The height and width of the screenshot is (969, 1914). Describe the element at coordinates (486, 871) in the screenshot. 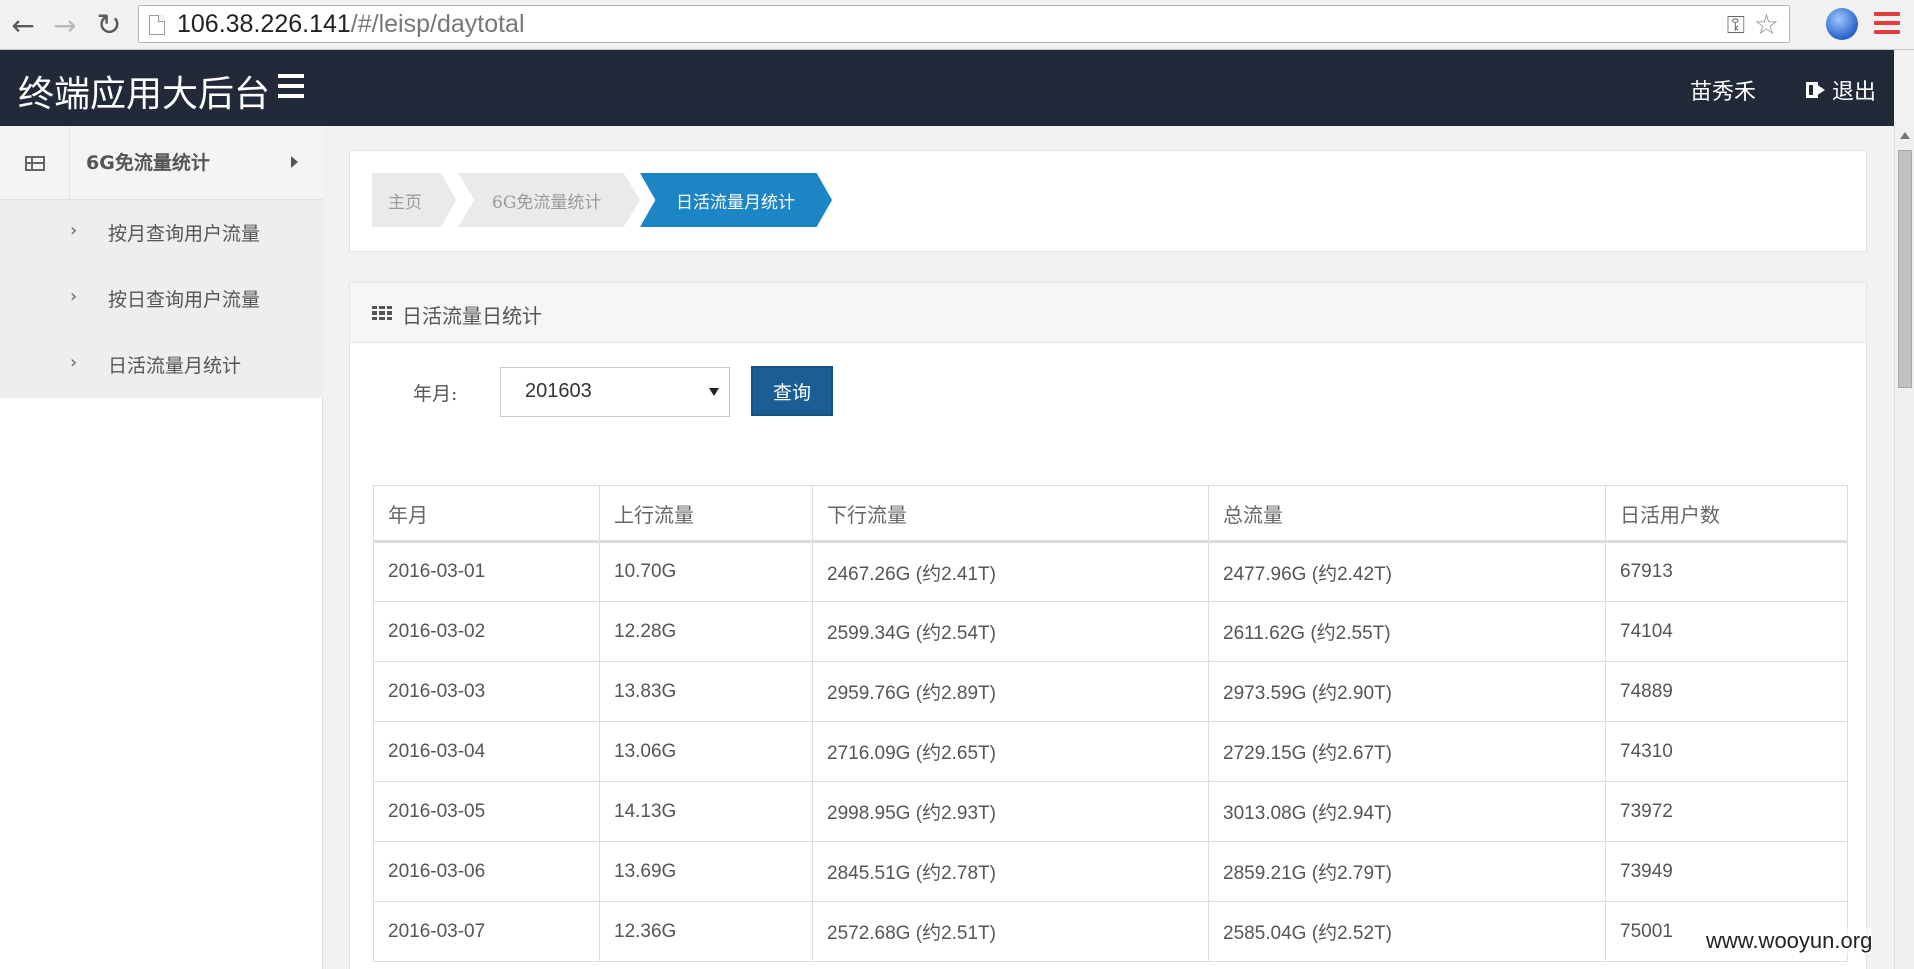

I see `table-cell: 2016-03-06` at that location.